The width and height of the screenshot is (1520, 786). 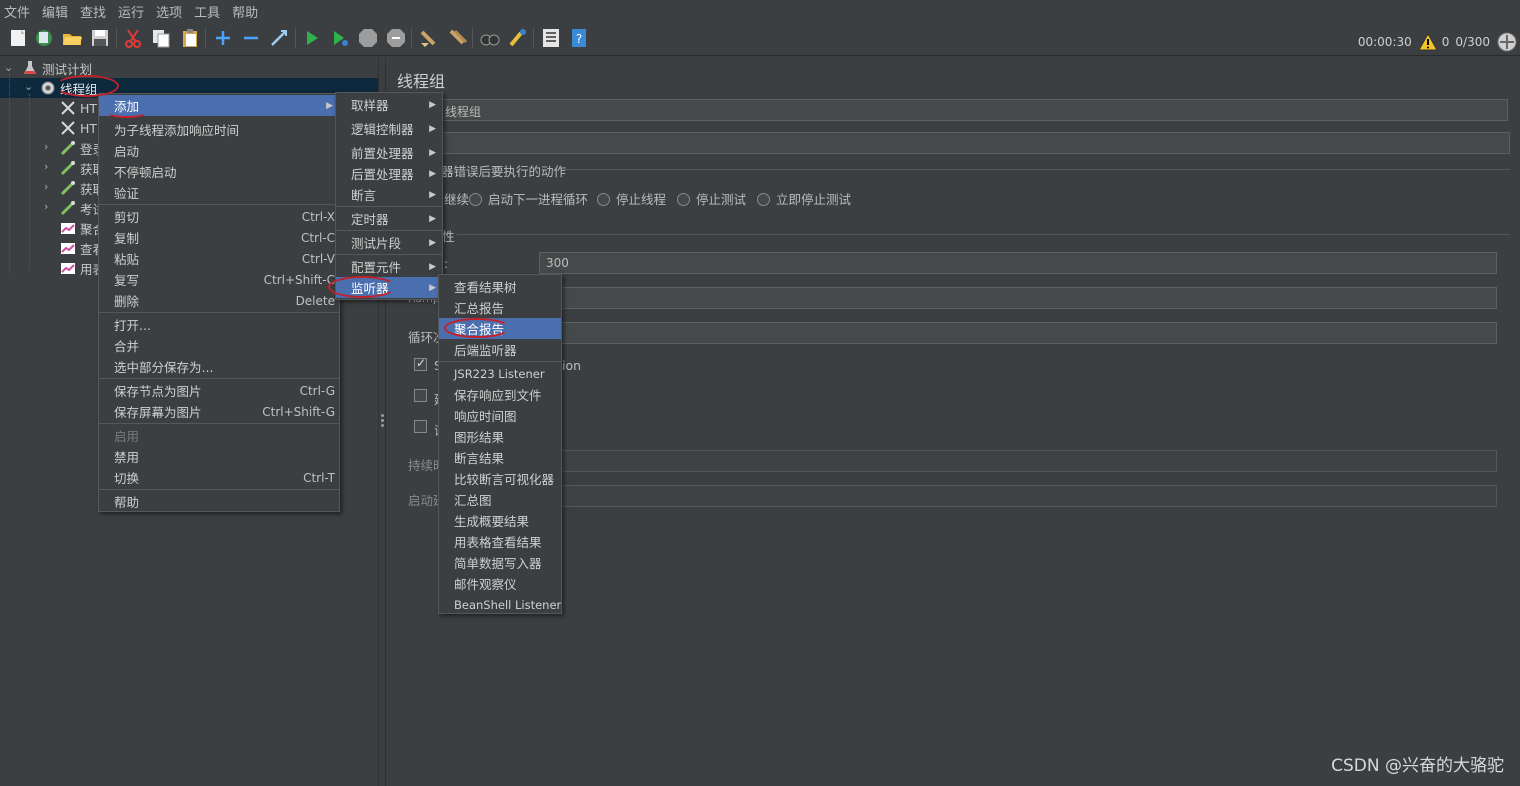 I want to click on submenu-item-assertion: 断言 ▶, so click(x=389, y=194).